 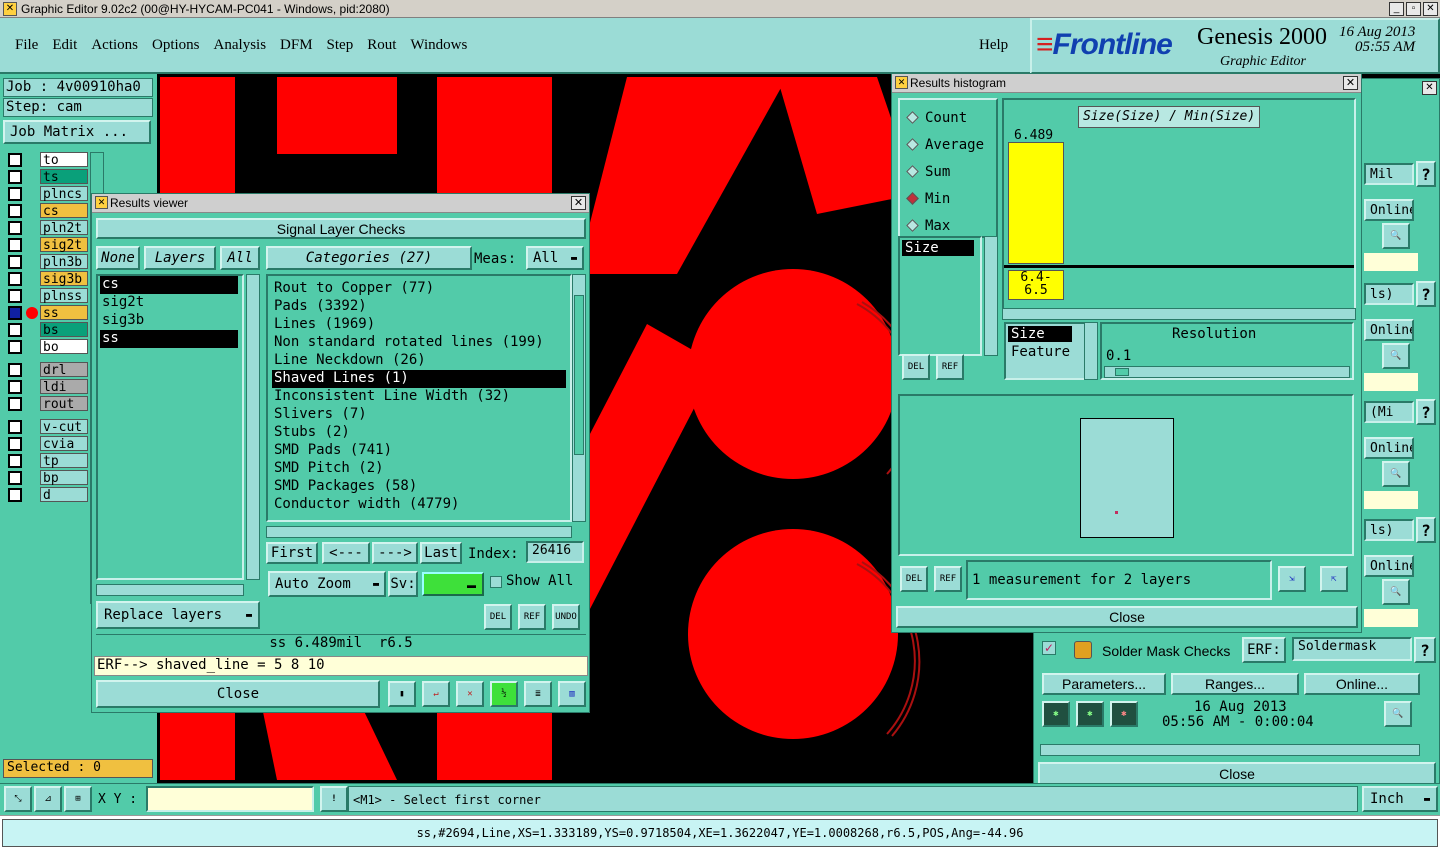 I want to click on category-hscrollbar, so click(x=419, y=532).